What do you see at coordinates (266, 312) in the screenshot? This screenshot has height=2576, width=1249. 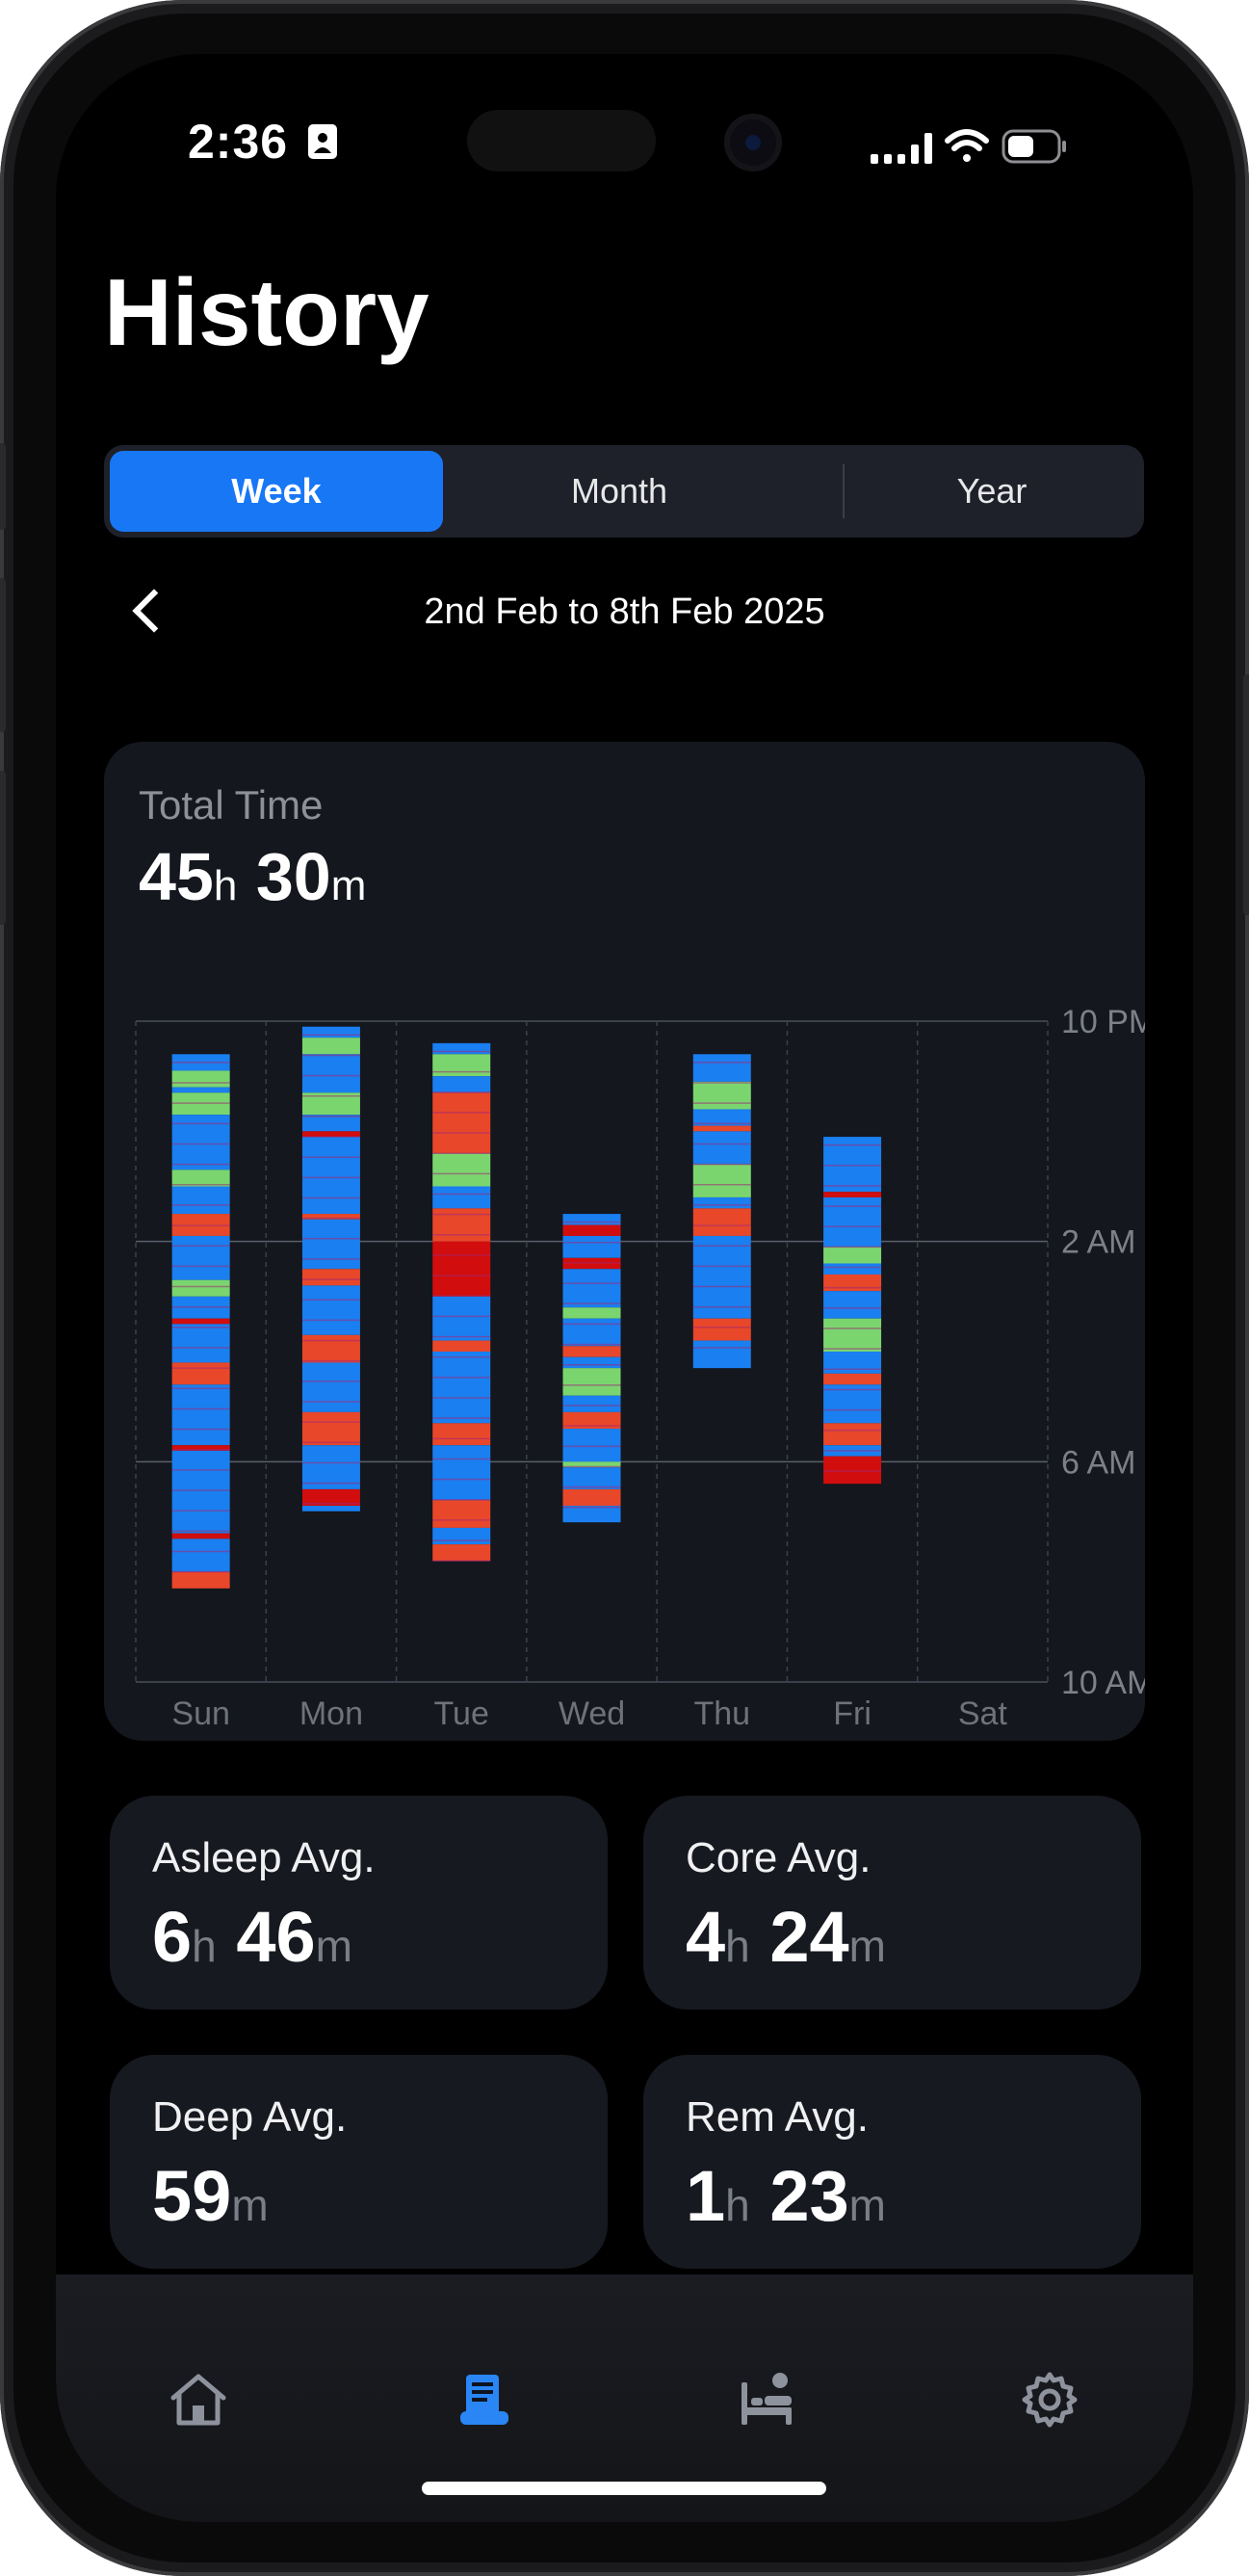 I see `page-title: History` at bounding box center [266, 312].